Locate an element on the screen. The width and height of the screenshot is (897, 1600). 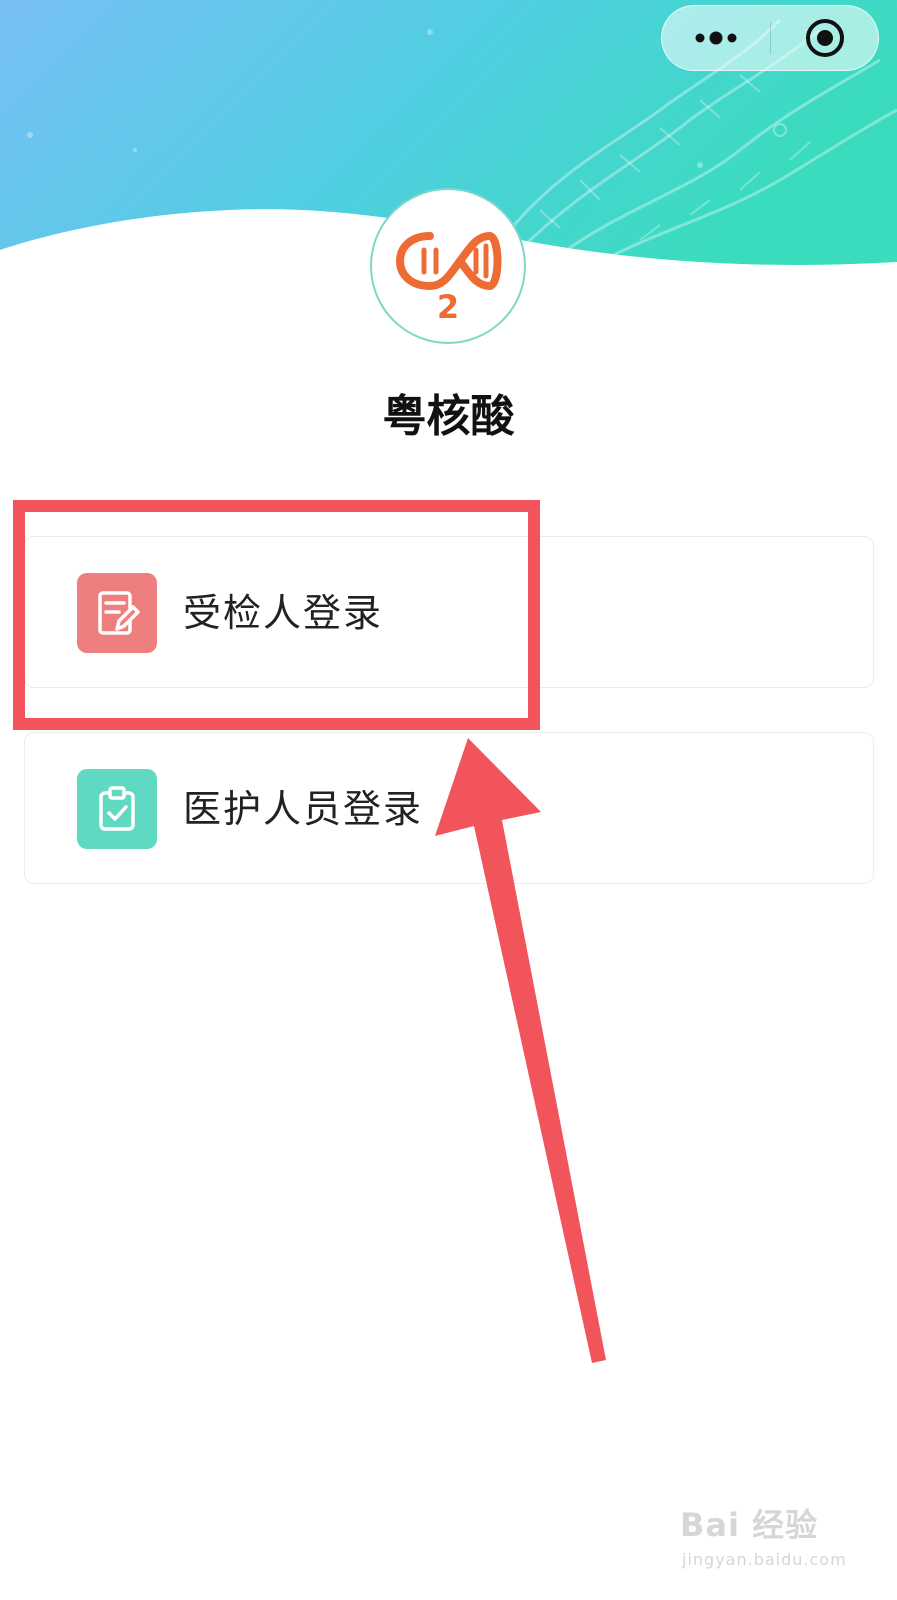
dna-o2-logo-icon: 2 is located at coordinates (448, 279).